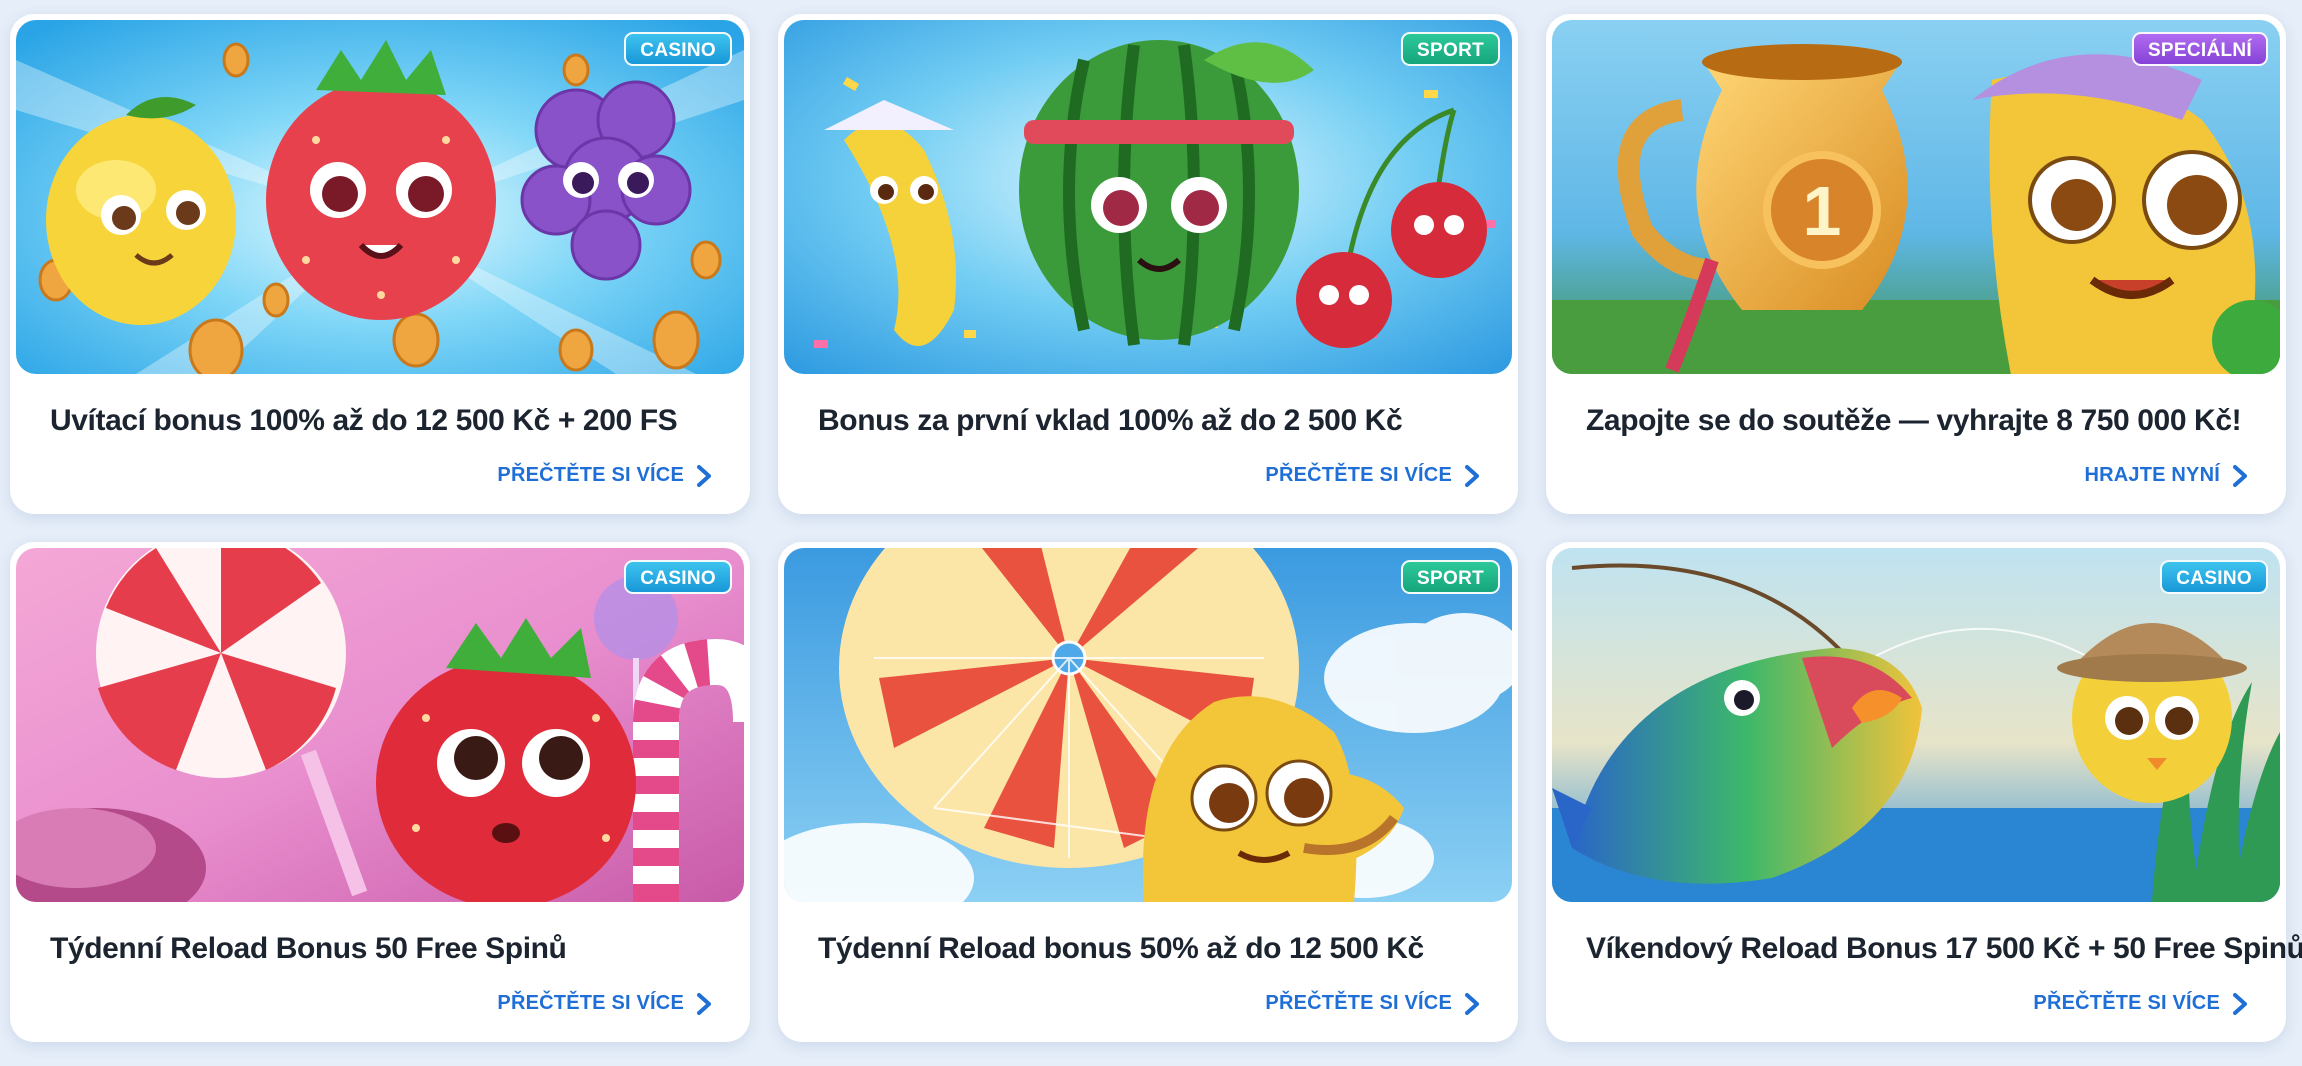 This screenshot has width=2302, height=1066. What do you see at coordinates (2199, 49) in the screenshot?
I see `category-badge: SPECIÁLNÍ` at bounding box center [2199, 49].